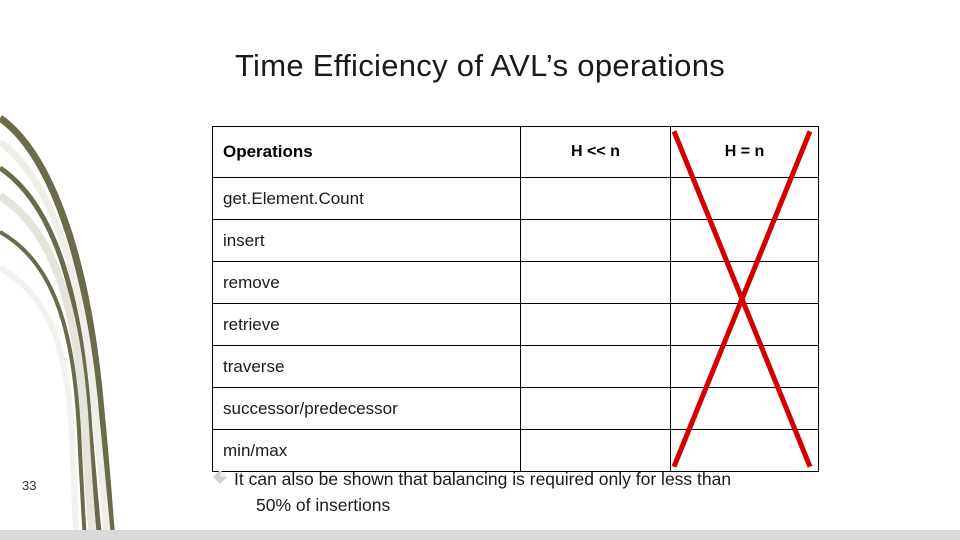  What do you see at coordinates (223, 478) in the screenshot?
I see `bullet-diamond-icon` at bounding box center [223, 478].